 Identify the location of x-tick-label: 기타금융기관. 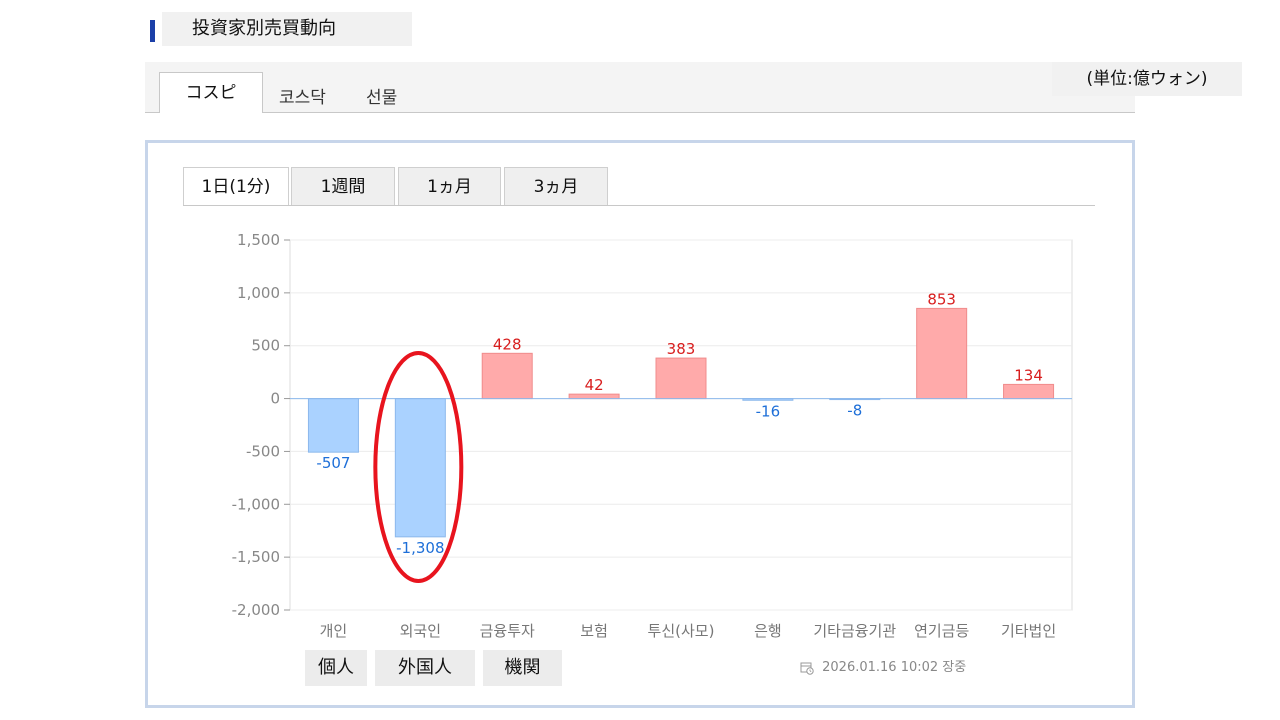
(854, 631).